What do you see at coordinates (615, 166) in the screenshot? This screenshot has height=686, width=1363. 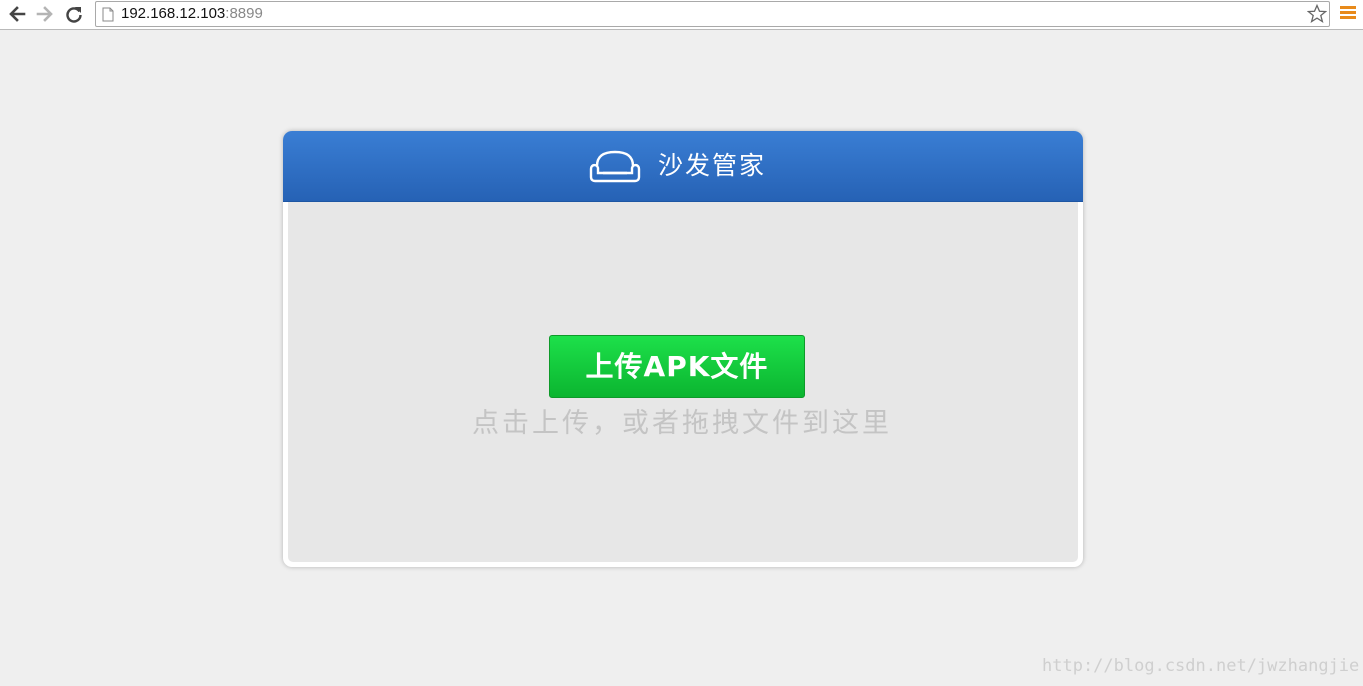 I see `sofa-icon` at bounding box center [615, 166].